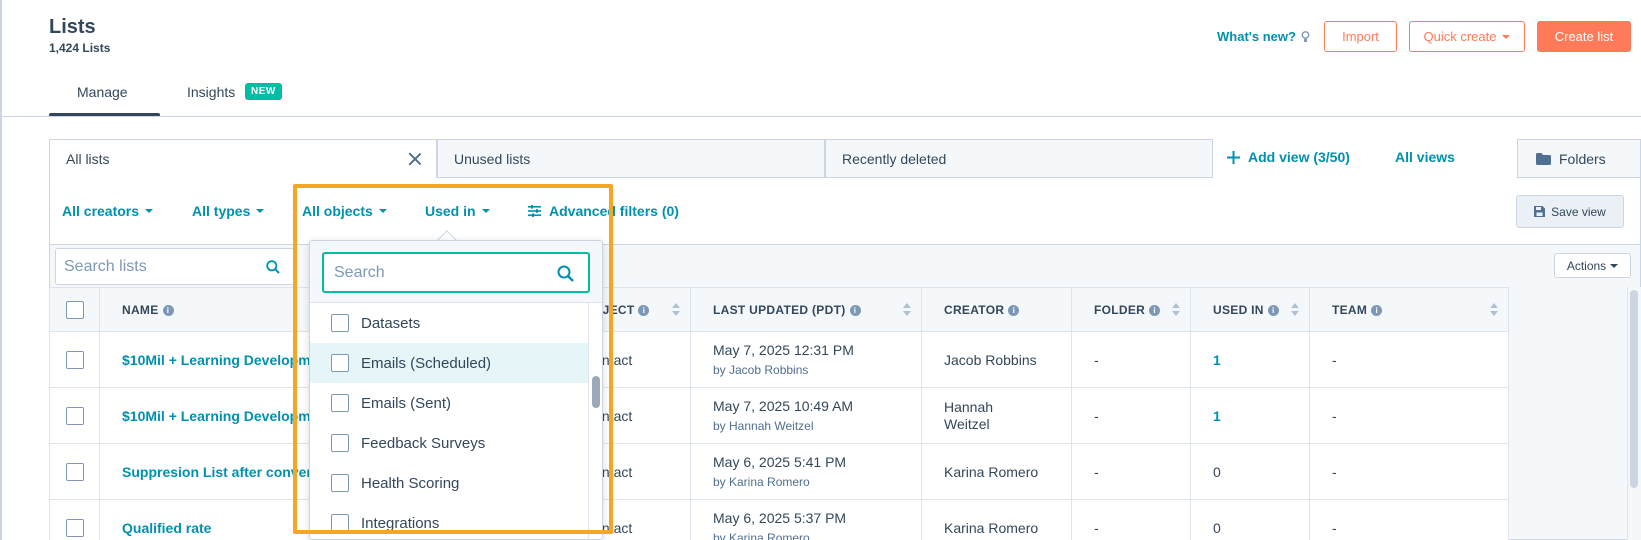 The height and width of the screenshot is (540, 1641). I want to click on add-view-button: Add view (3/50), so click(1288, 157).